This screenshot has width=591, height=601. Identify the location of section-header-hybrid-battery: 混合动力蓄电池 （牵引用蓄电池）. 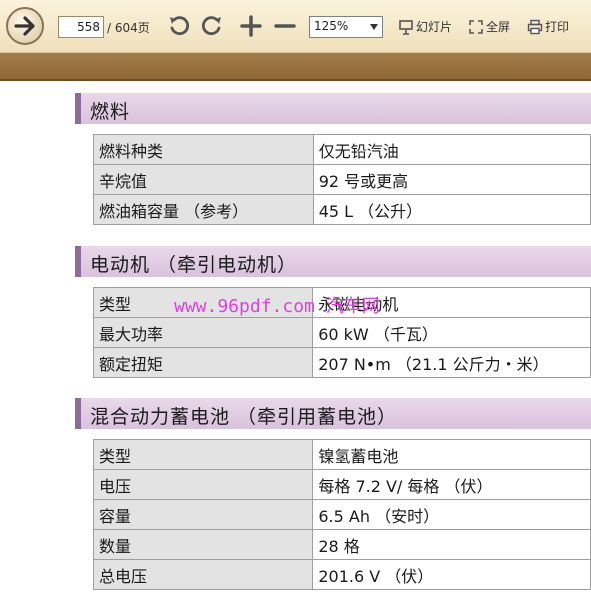
(333, 413).